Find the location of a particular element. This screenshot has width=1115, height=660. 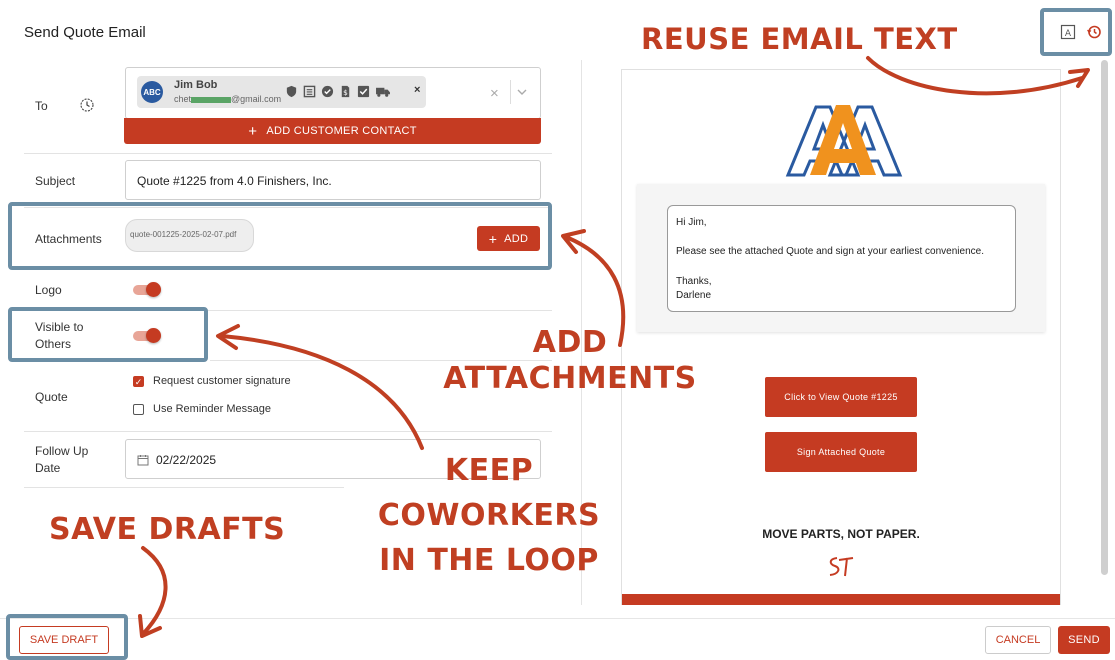

arrow-drafts is located at coordinates (154, 591).